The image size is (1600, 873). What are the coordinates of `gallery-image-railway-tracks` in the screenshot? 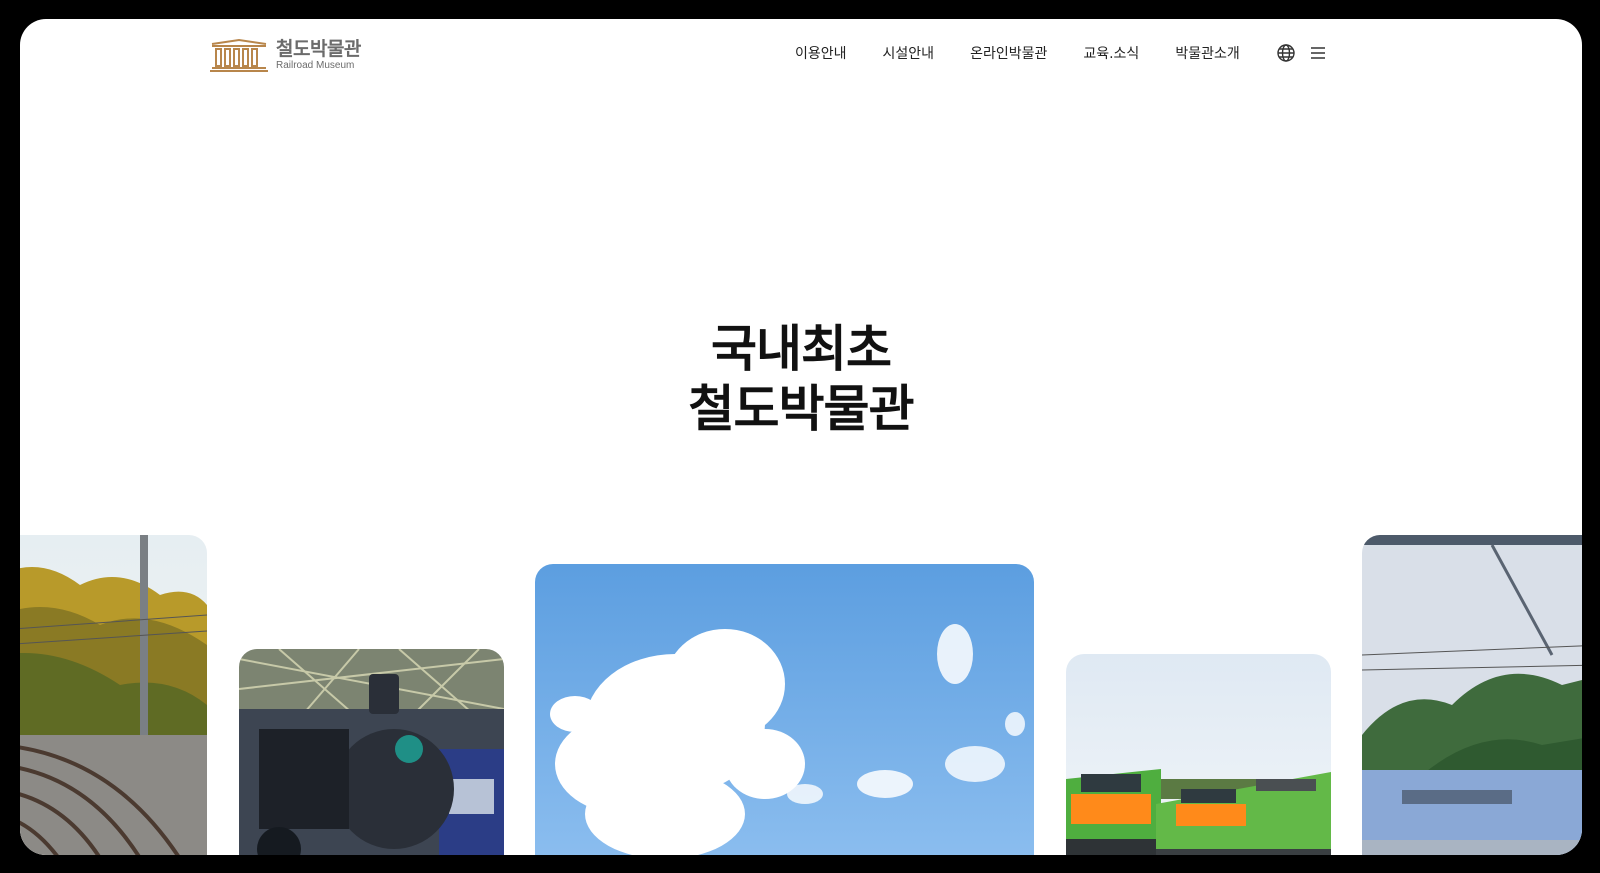 It's located at (113, 695).